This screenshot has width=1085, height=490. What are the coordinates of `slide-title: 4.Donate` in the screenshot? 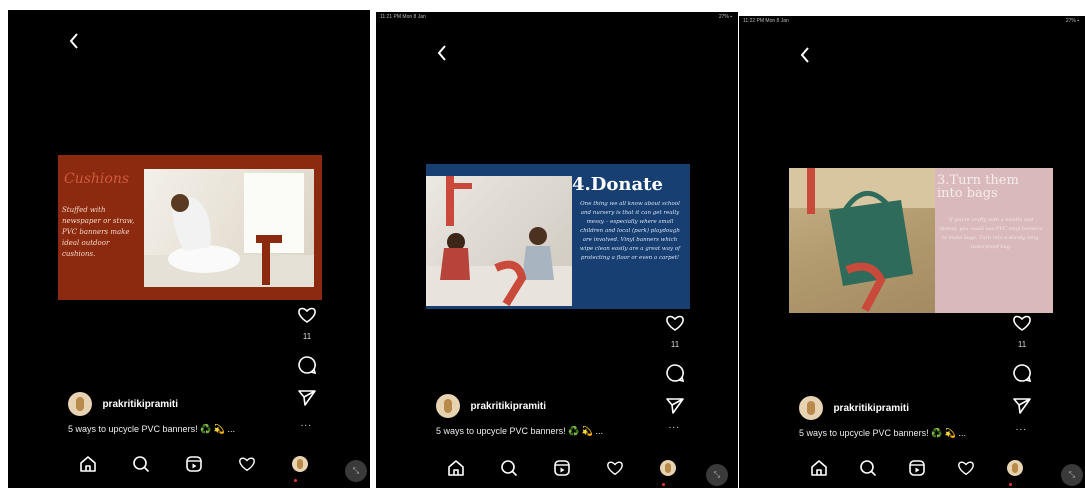 It's located at (617, 184).